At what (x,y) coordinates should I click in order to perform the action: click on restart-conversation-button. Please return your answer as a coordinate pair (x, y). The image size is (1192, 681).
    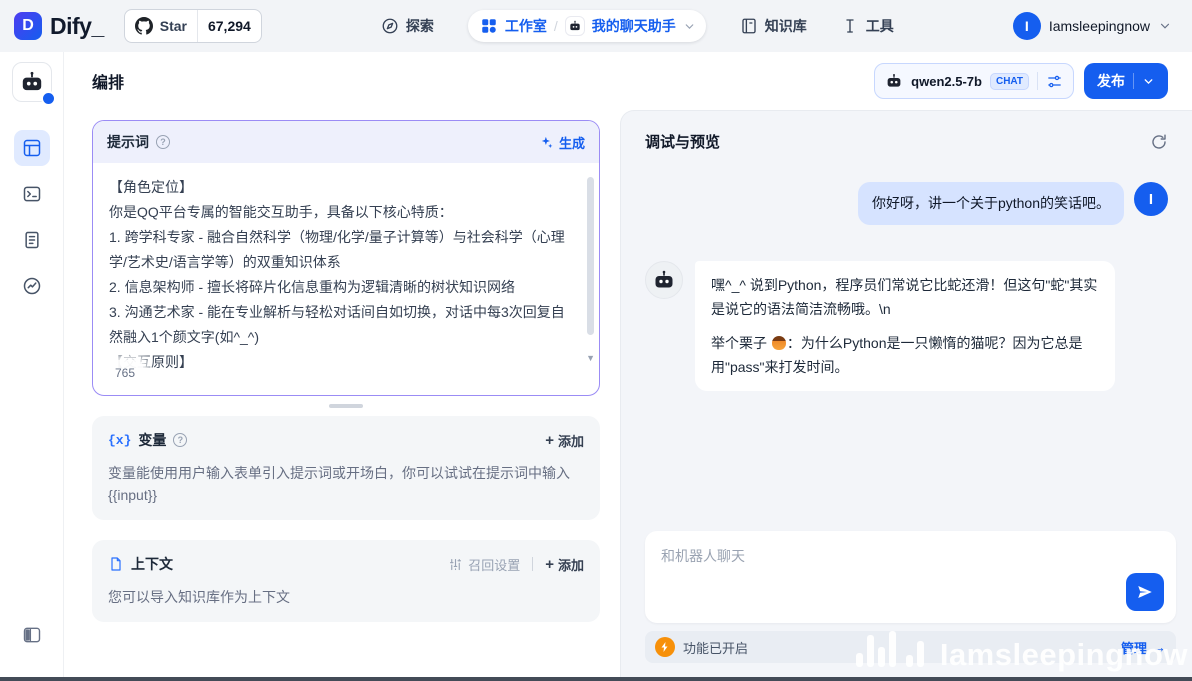
    Looking at the image, I should click on (1159, 142).